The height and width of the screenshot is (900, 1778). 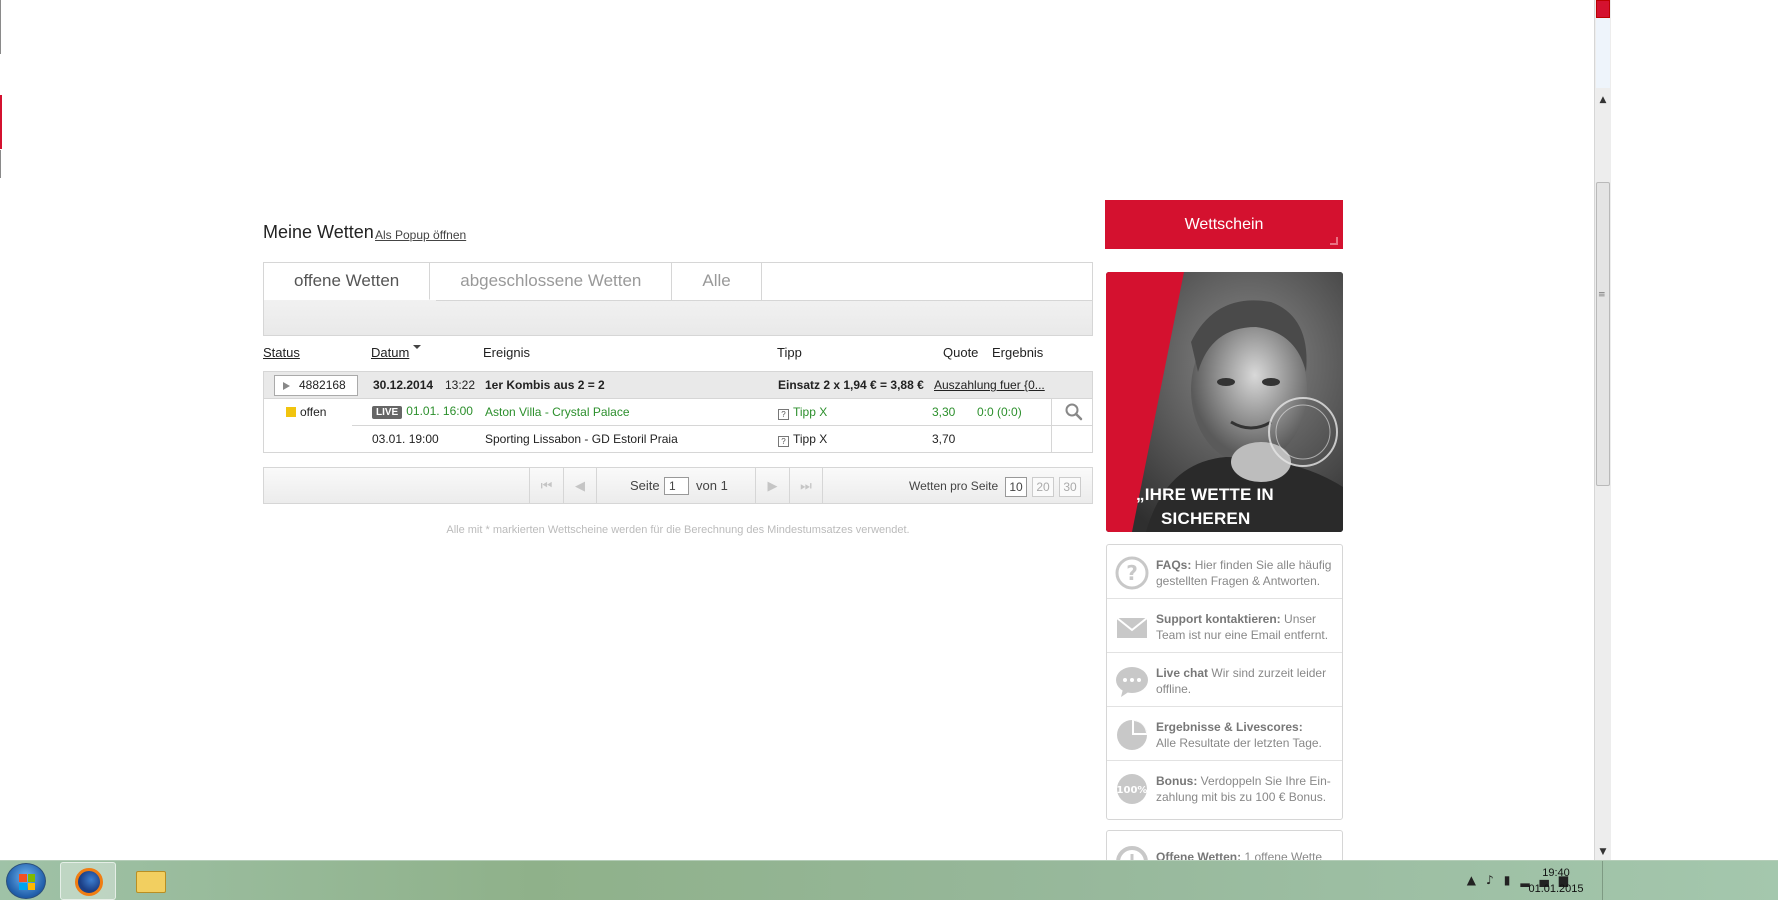 What do you see at coordinates (322, 385) in the screenshot?
I see `bet-id: 4882168` at bounding box center [322, 385].